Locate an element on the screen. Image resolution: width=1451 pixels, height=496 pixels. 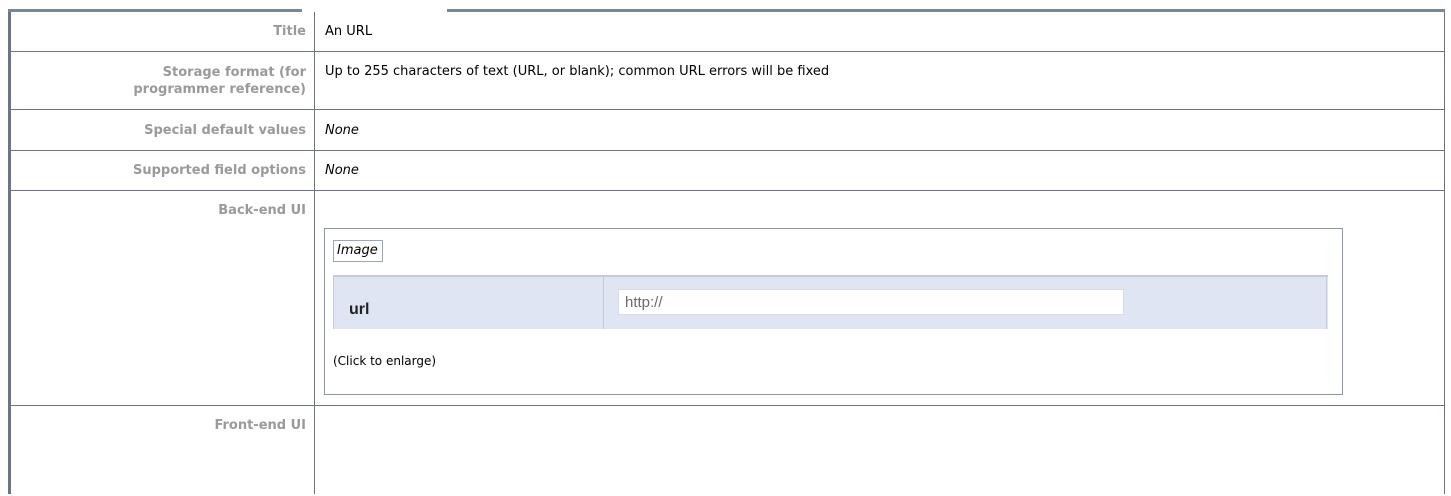
storage-format-label-line1: Storage format (for is located at coordinates (234, 72).